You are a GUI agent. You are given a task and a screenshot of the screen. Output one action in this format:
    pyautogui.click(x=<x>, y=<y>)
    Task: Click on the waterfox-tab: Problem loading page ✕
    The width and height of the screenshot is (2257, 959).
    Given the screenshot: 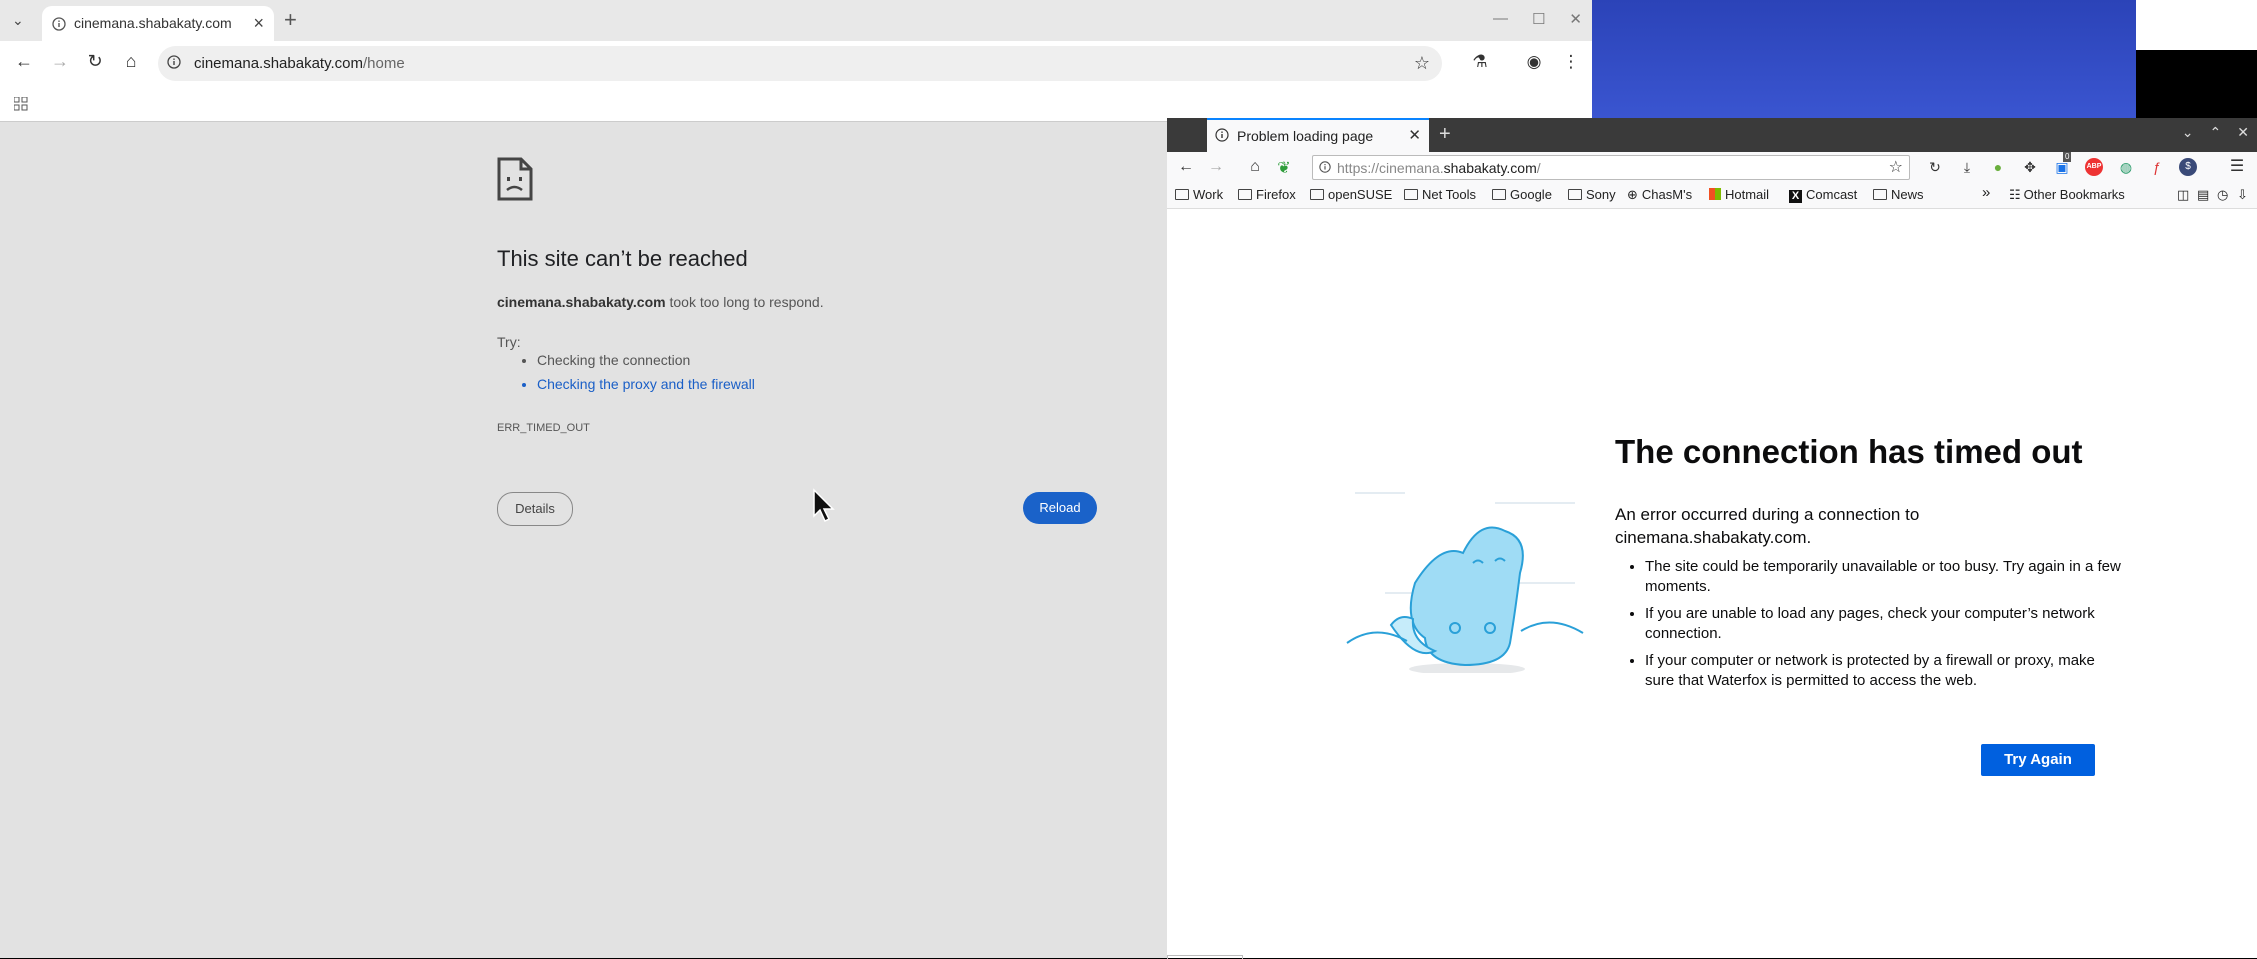 What is the action you would take?
    pyautogui.click(x=1318, y=135)
    